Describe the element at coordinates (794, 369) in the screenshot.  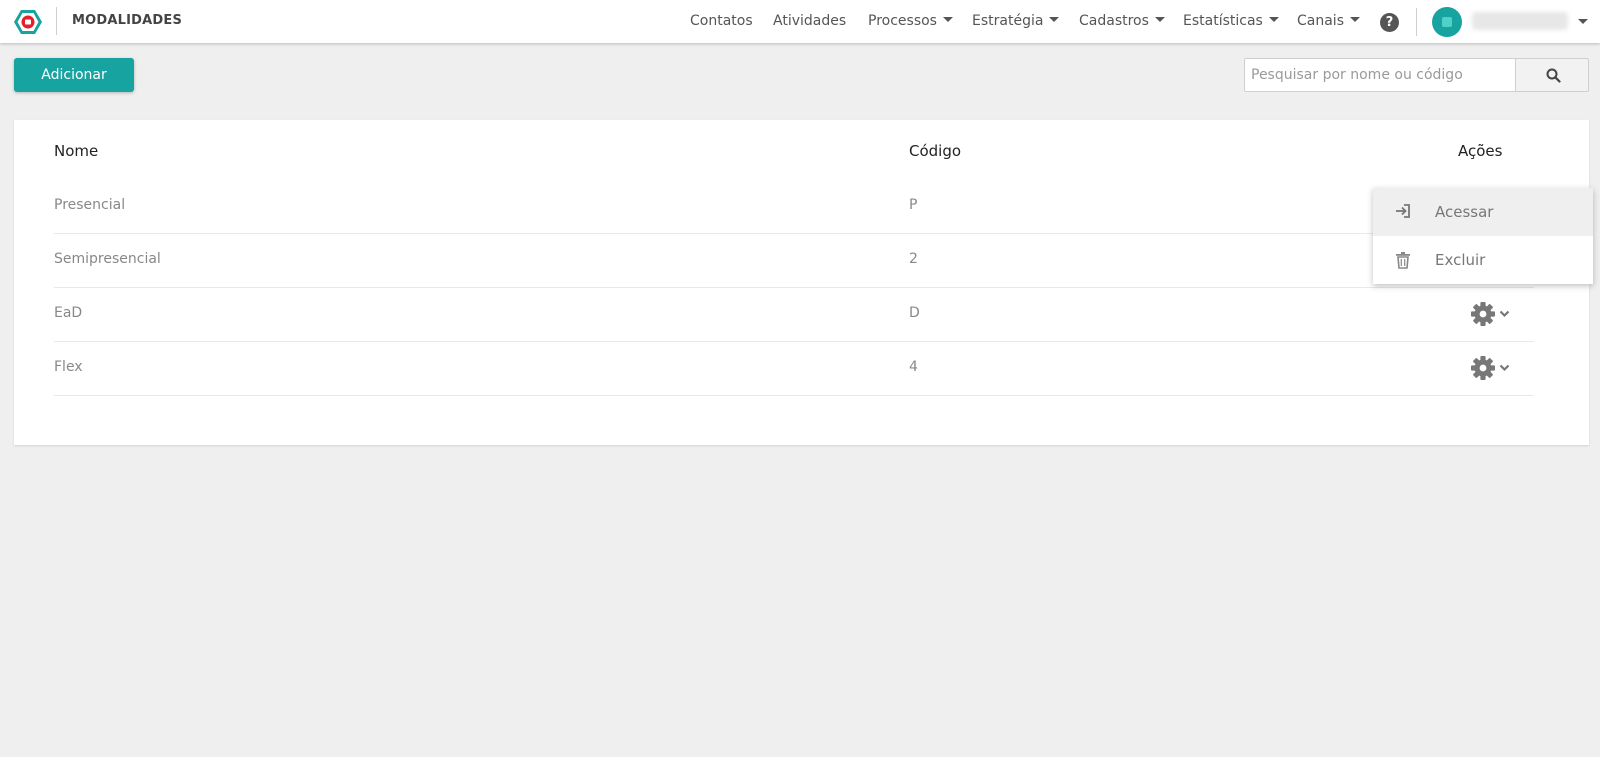
I see `table-row: Flex 4` at that location.